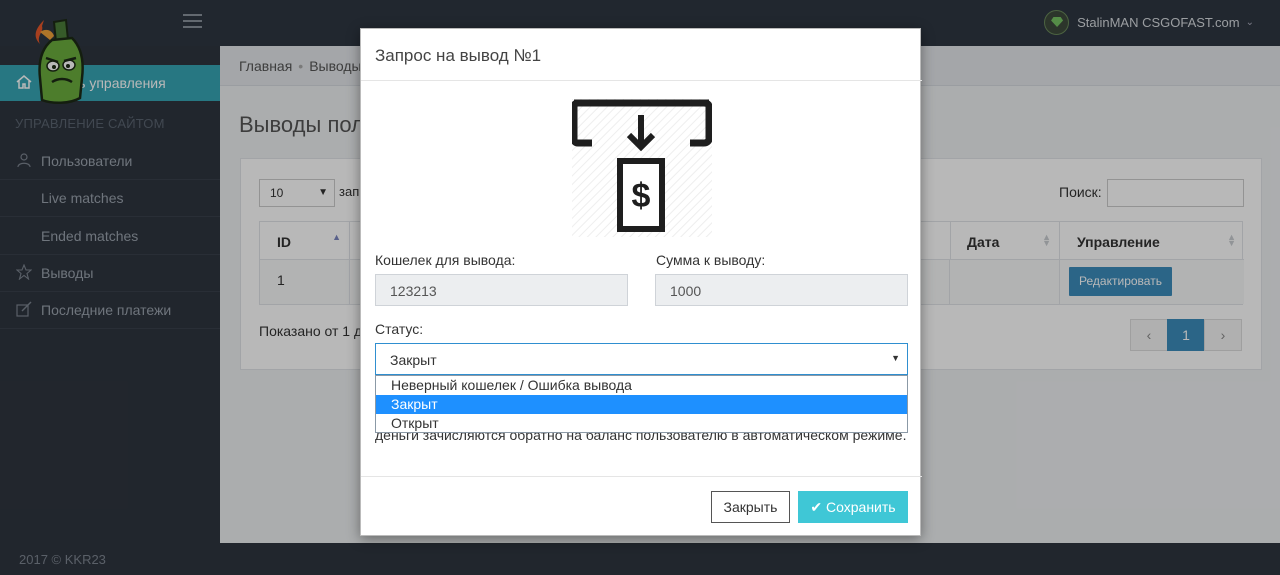 The width and height of the screenshot is (1280, 575). I want to click on status-option: Открыт, so click(641, 423).